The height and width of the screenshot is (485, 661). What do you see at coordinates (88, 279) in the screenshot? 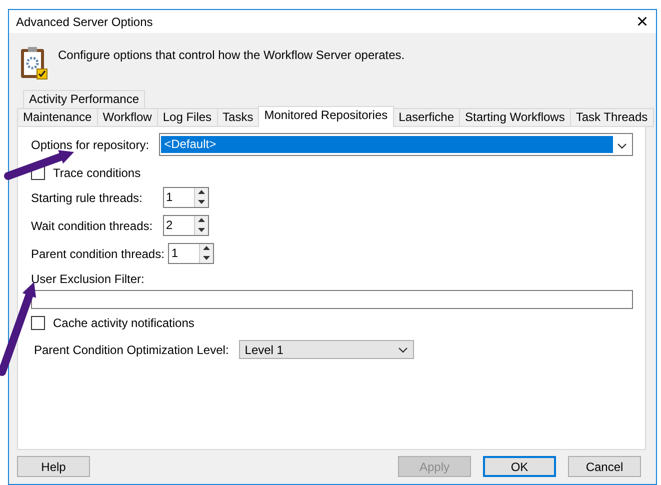
I see `field-label: User Exclusion Filter:` at bounding box center [88, 279].